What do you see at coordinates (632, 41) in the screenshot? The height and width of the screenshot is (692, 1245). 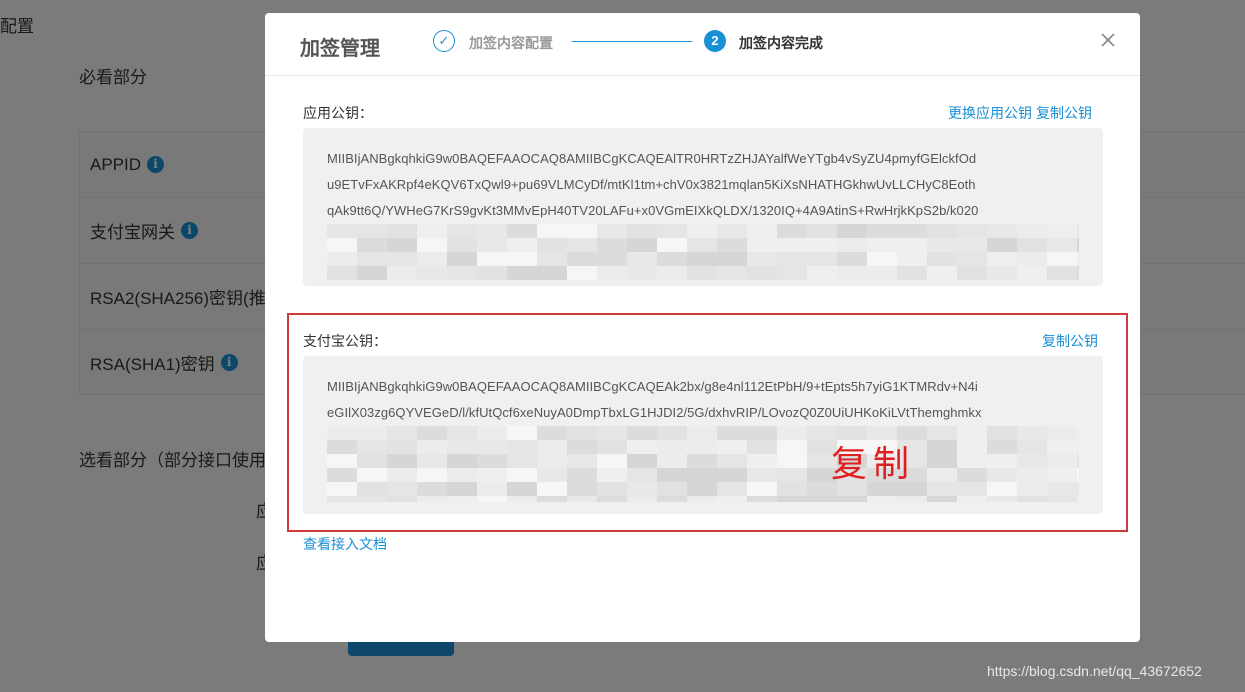 I see `step-connector` at bounding box center [632, 41].